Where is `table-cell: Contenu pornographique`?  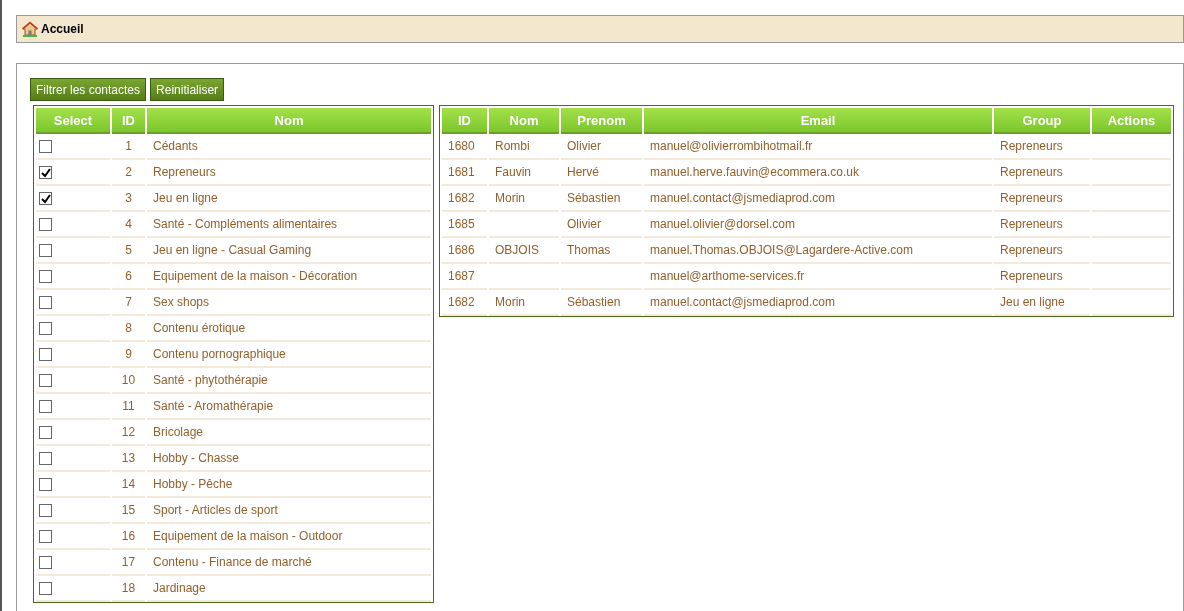
table-cell: Contenu pornographique is located at coordinates (289, 355).